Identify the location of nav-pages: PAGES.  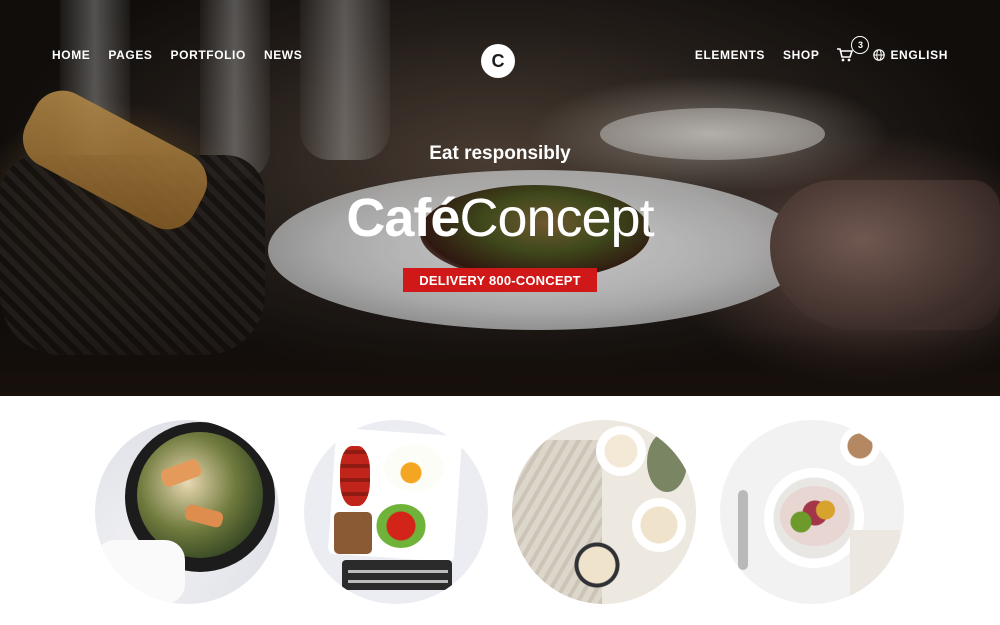
(130, 55).